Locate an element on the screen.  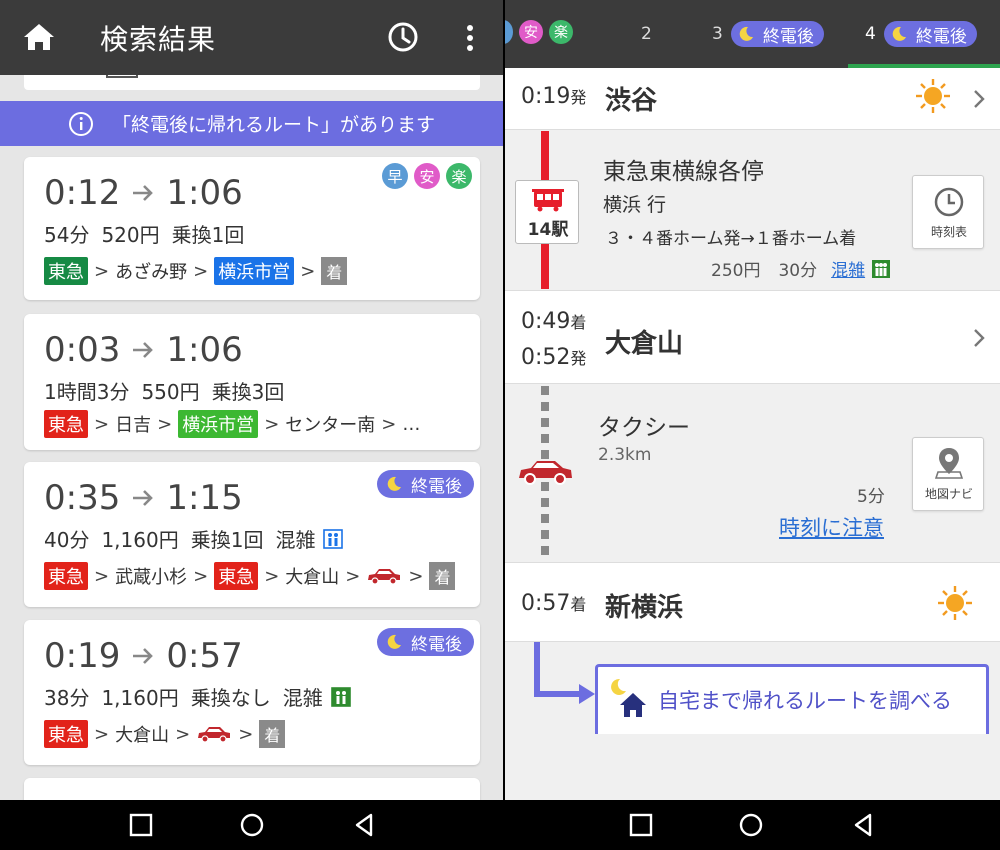
map-navi-label: 地図ナビ is located at coordinates (948, 494).